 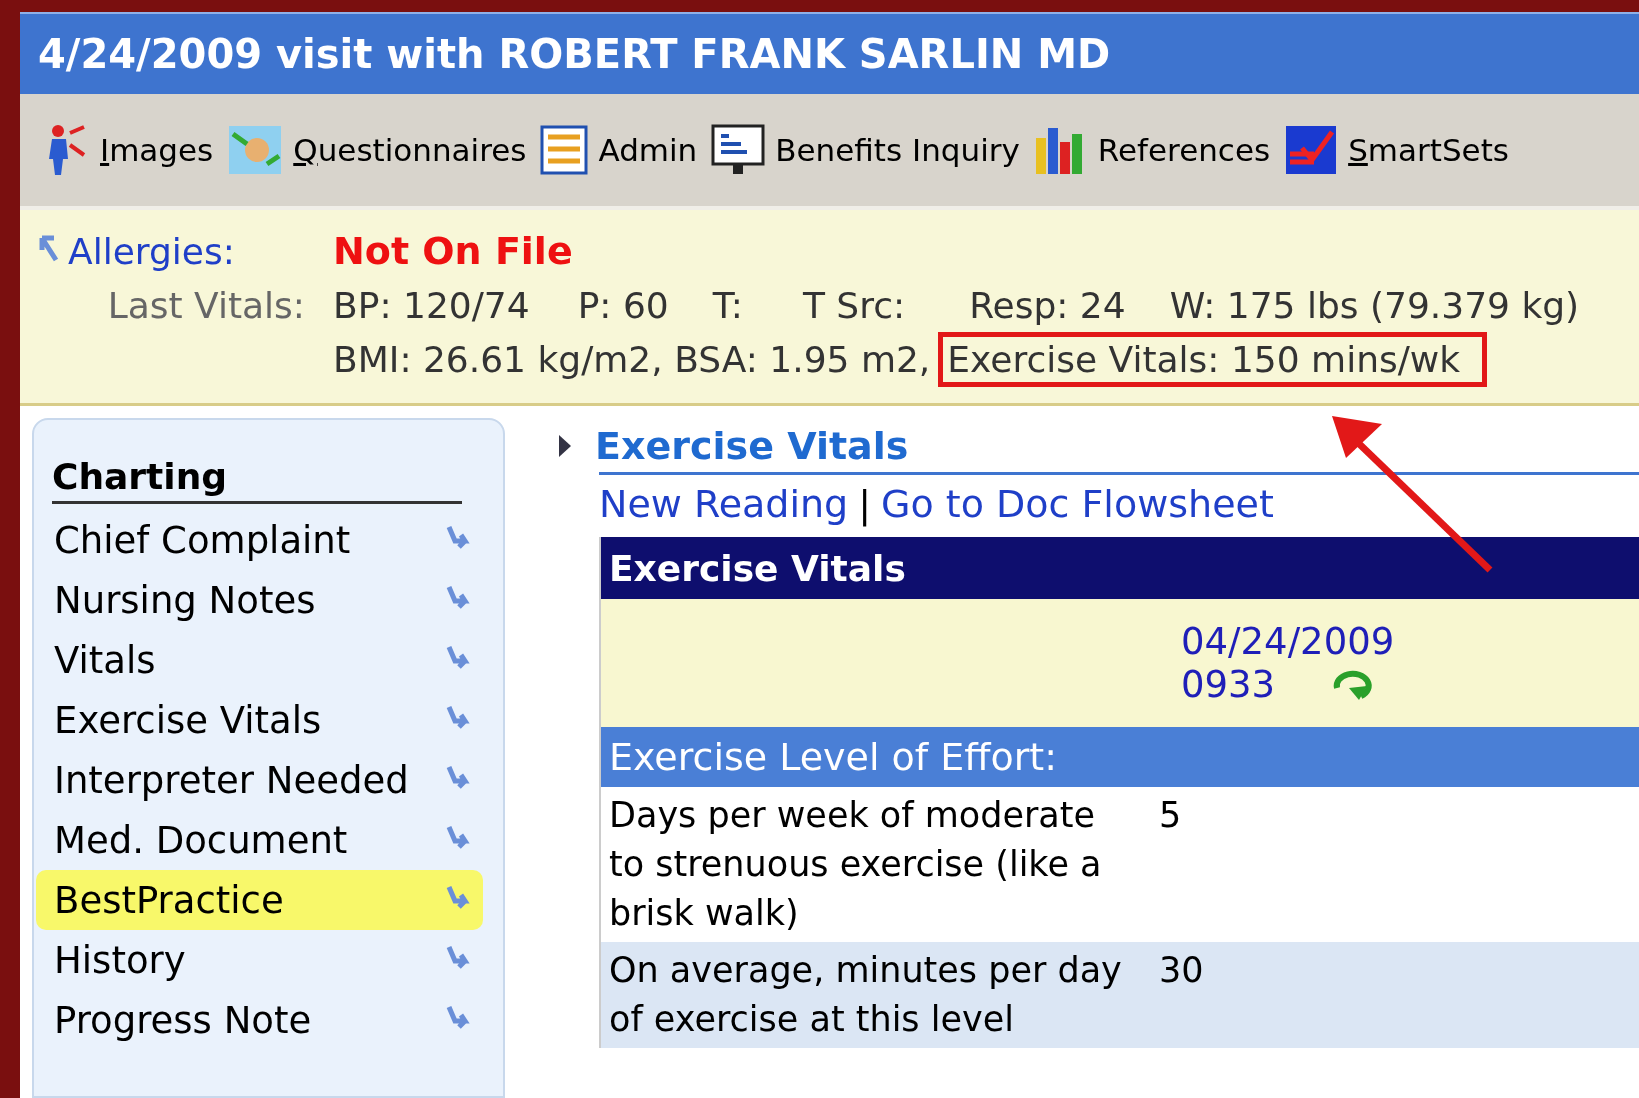 I want to click on sidebar-item: BestPractice, so click(x=259, y=900).